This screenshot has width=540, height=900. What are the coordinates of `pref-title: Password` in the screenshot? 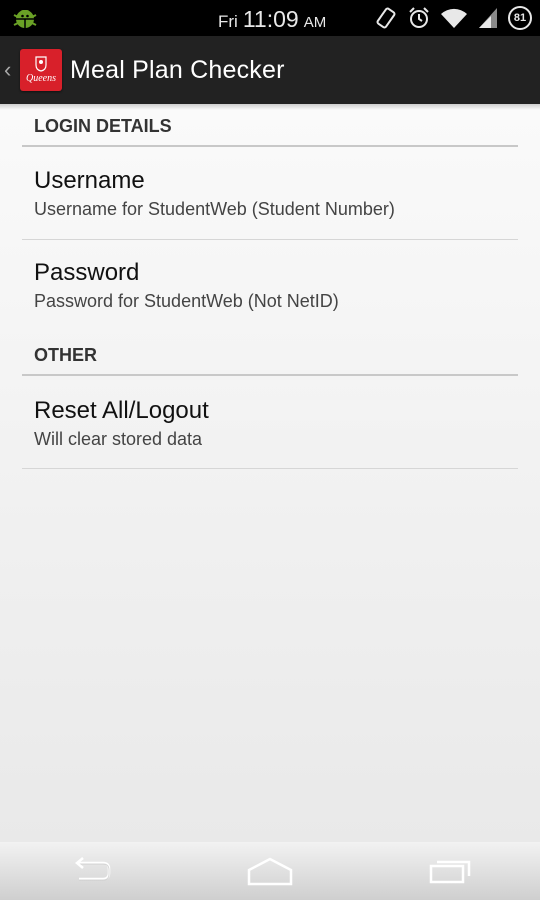 It's located at (87, 272).